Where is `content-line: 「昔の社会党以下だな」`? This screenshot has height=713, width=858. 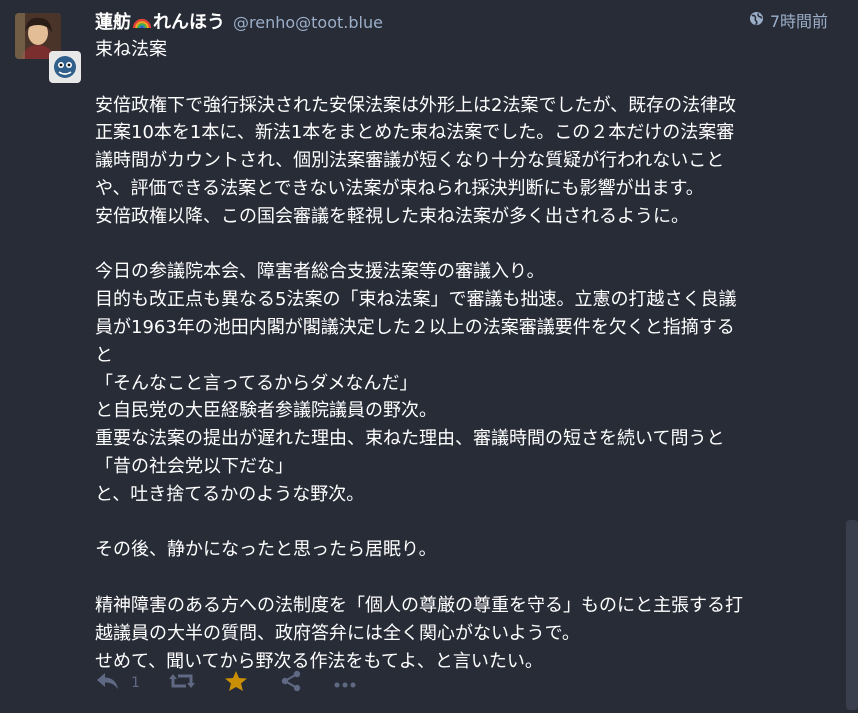
content-line: 「昔の社会党以下だな」 is located at coordinates (194, 466).